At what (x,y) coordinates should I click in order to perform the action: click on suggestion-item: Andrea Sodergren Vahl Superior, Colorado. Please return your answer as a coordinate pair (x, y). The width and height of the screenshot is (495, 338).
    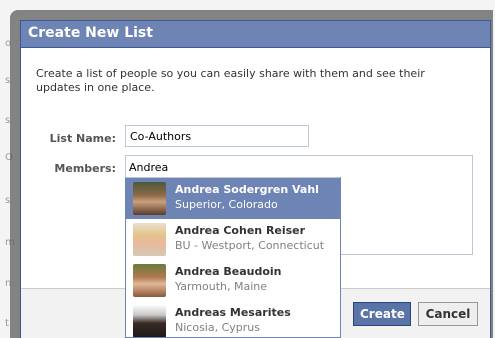
    Looking at the image, I should click on (233, 198).